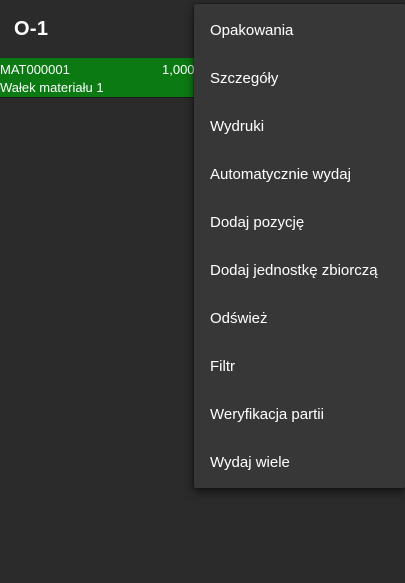  I want to click on item-code: MAT000001, so click(35, 69).